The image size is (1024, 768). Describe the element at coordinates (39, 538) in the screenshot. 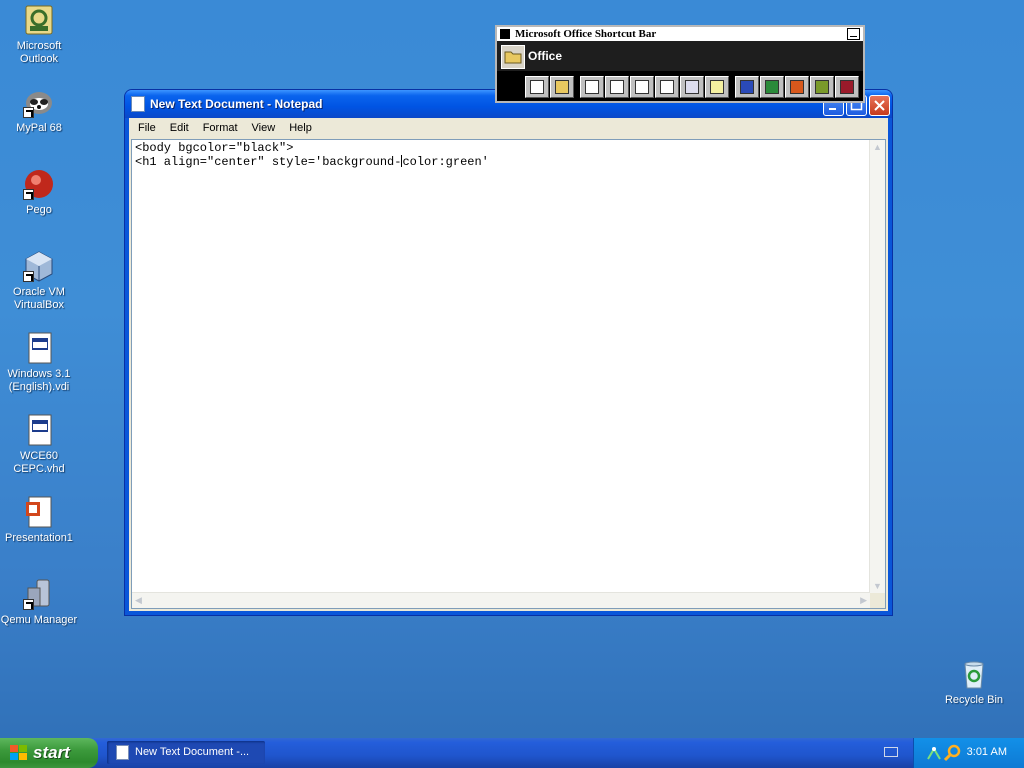

I see `desktop-icon-label: Presentation1` at that location.